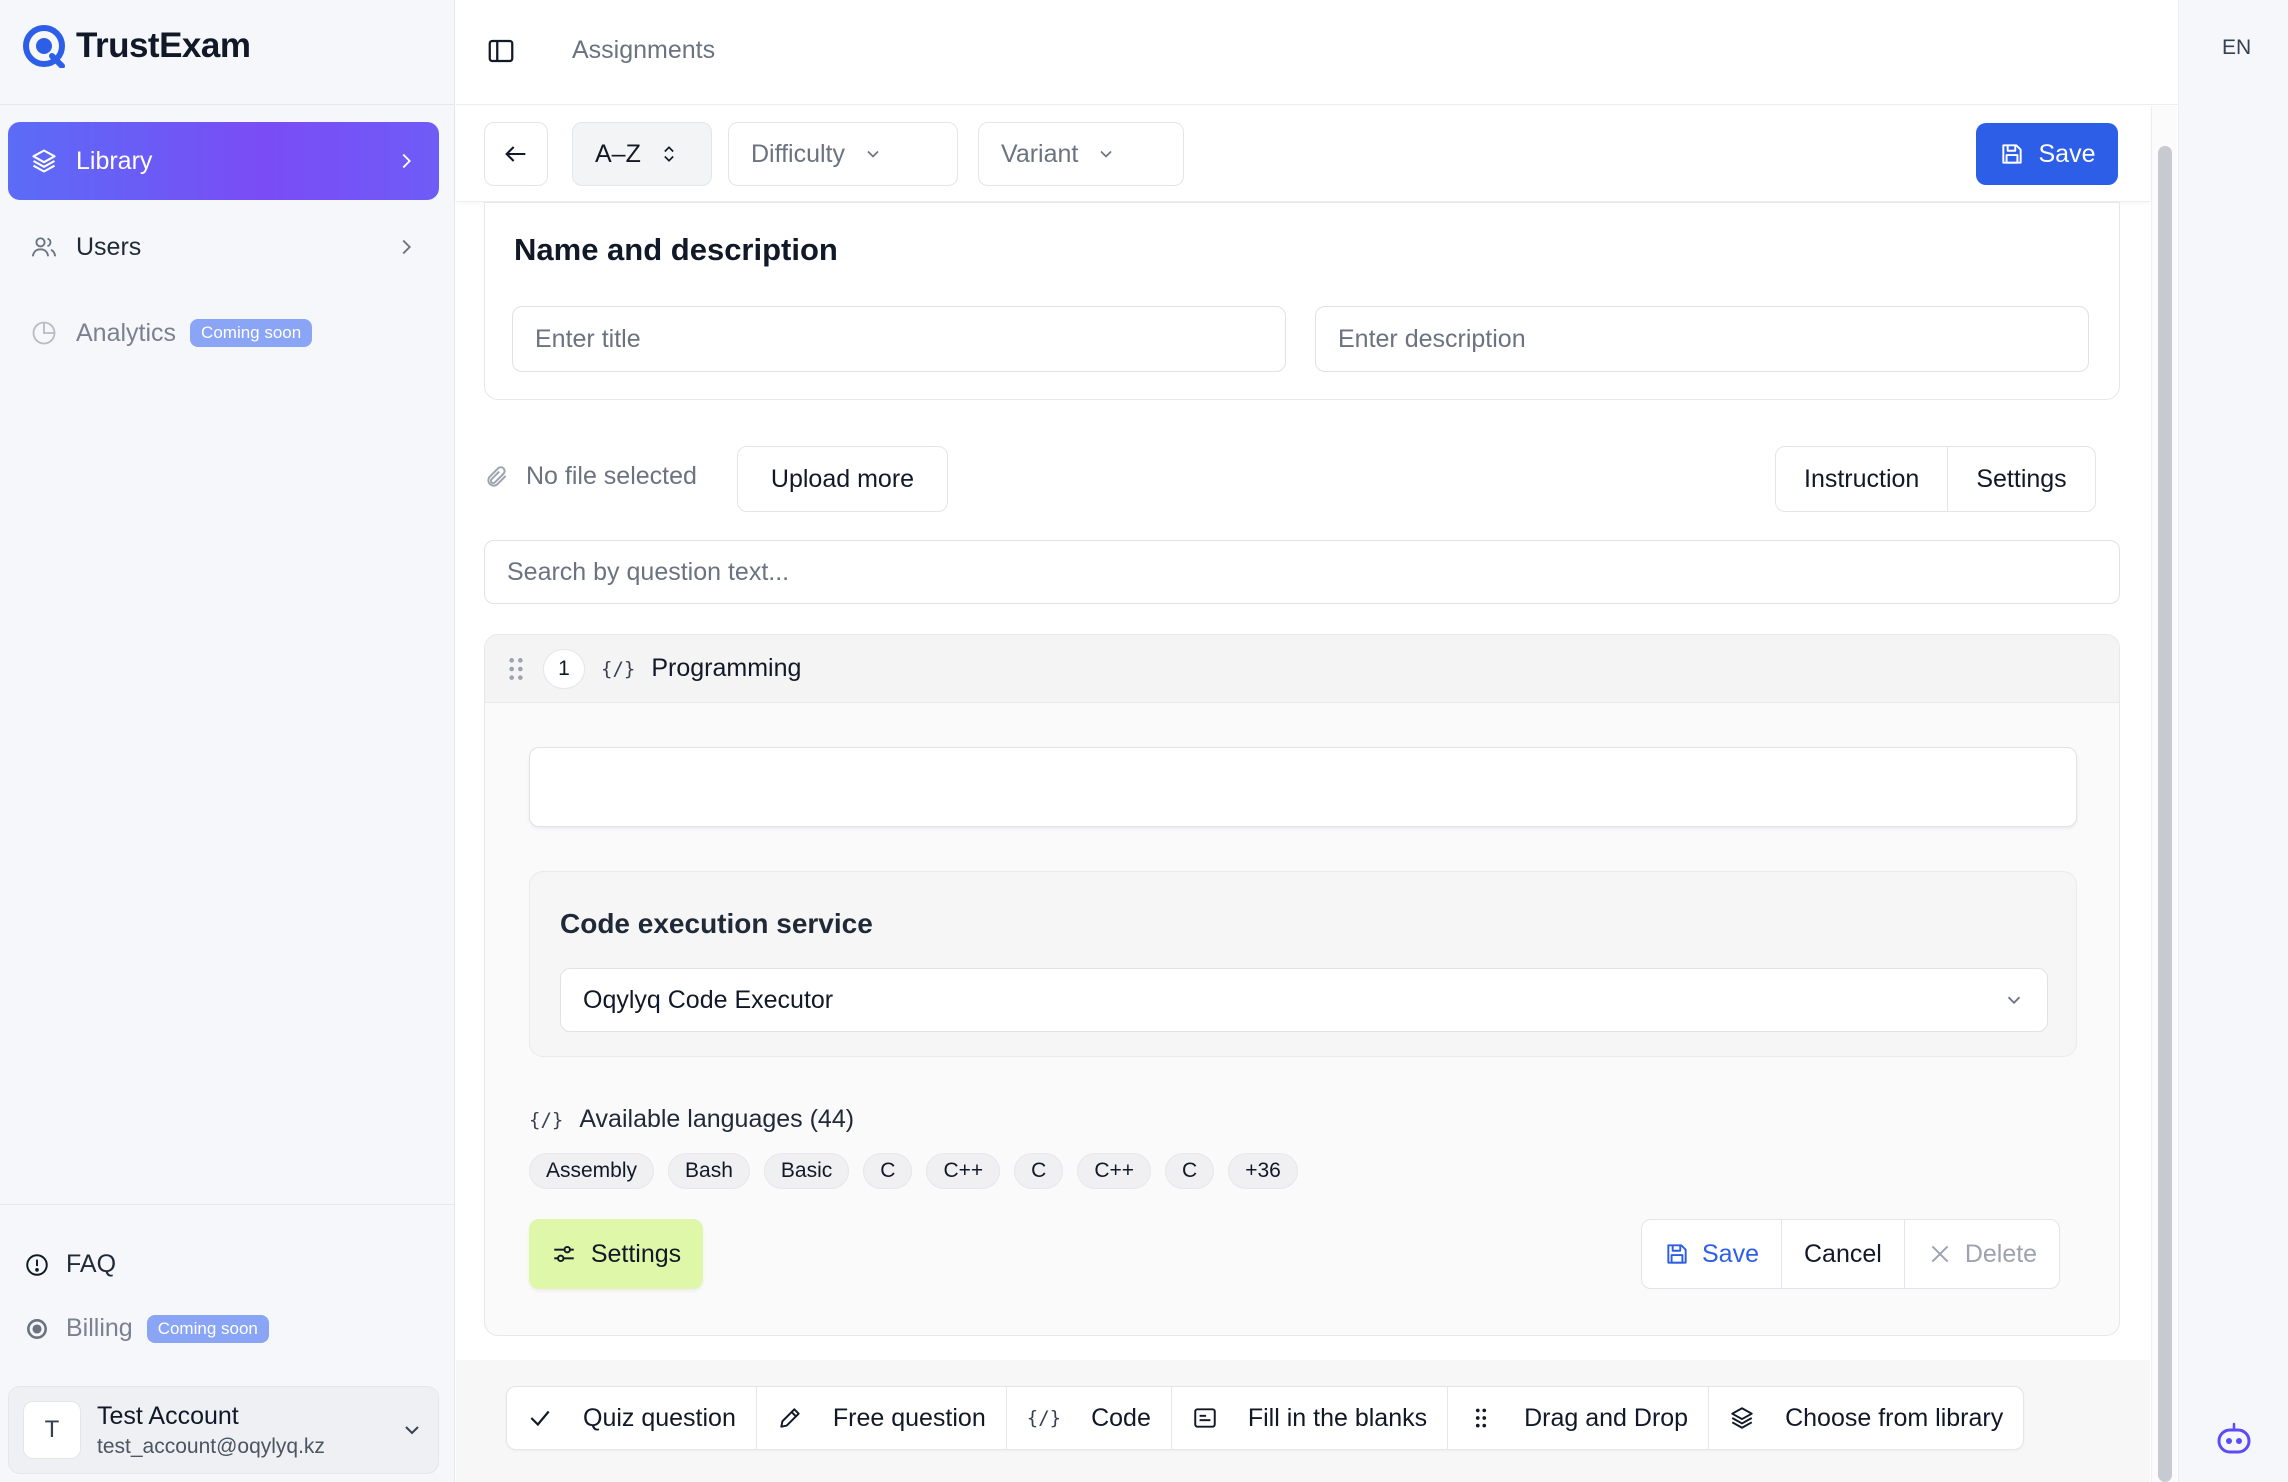  I want to click on choose-from-library-button: Choose from library, so click(1865, 1418).